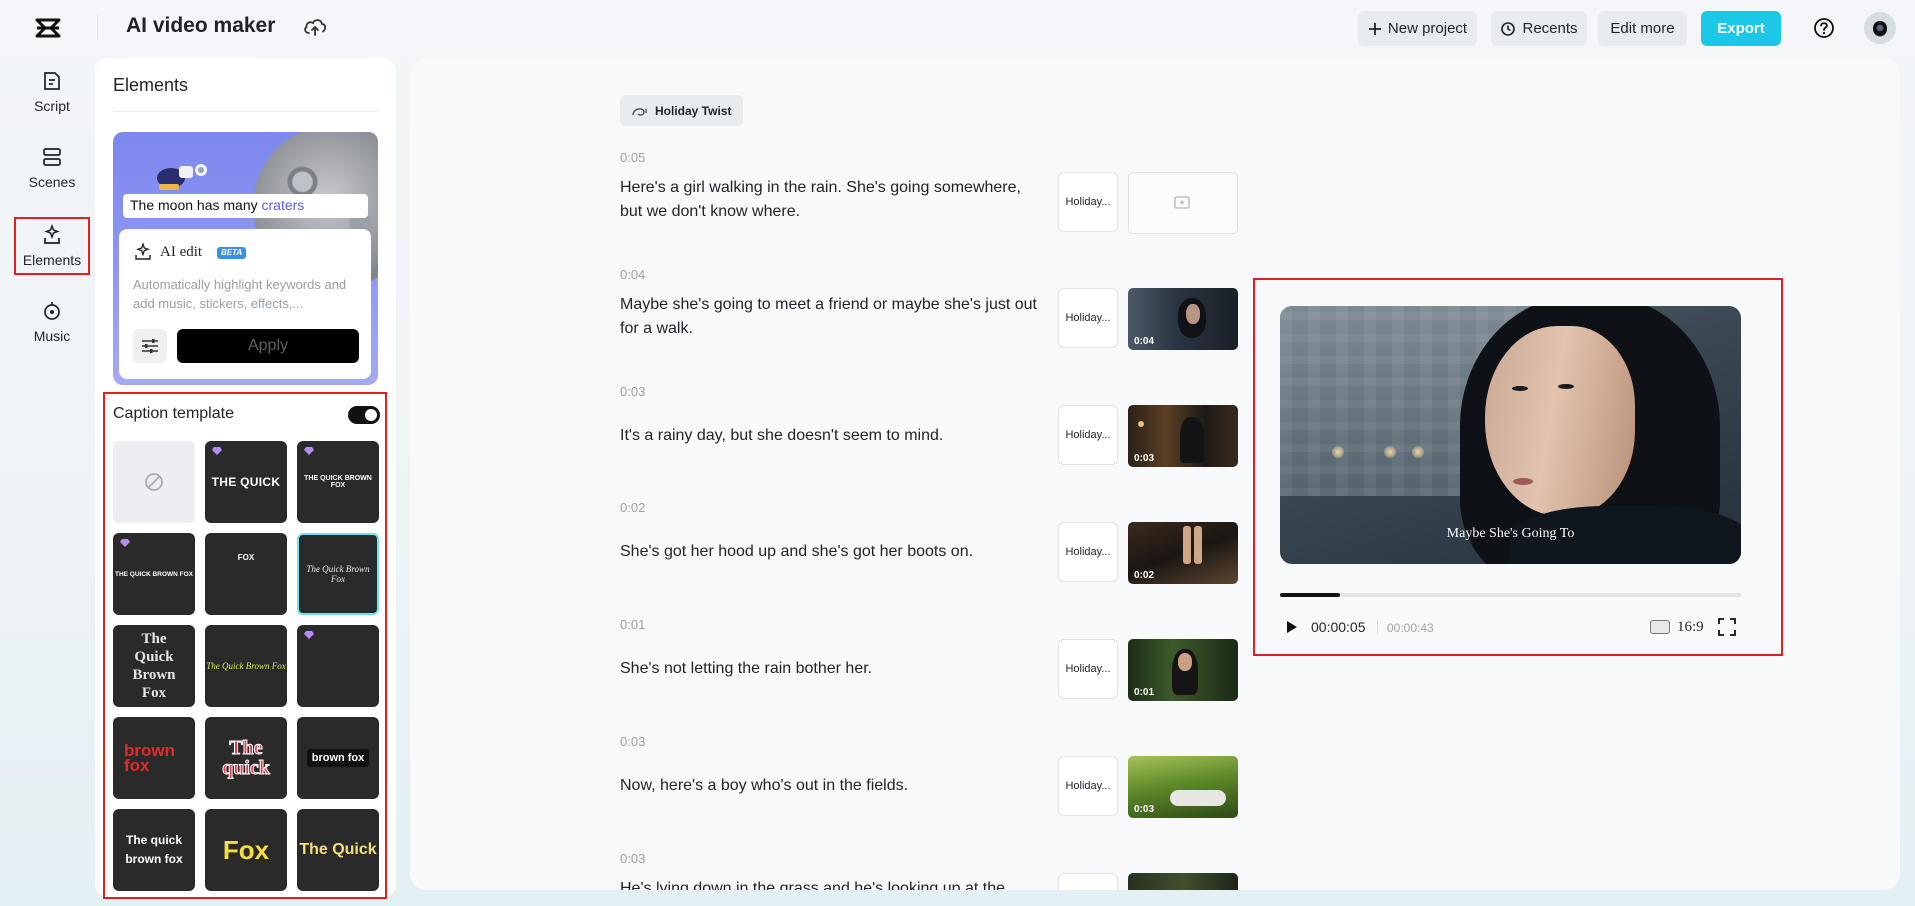 This screenshot has width=1915, height=906. What do you see at coordinates (633, 274) in the screenshot?
I see `scene-duration: 0:04` at bounding box center [633, 274].